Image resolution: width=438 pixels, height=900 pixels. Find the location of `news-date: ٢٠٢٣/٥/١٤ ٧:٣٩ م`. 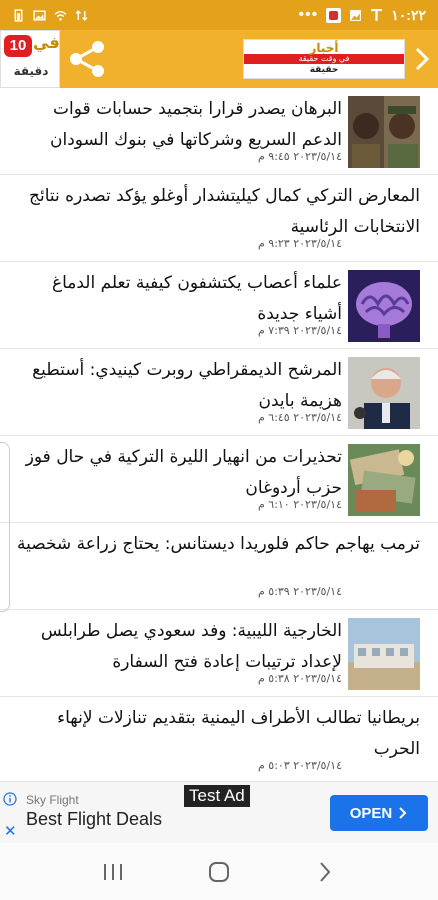

news-date: ٢٠٢٣/٥/١٤ ٧:٣٩ م is located at coordinates (299, 330).